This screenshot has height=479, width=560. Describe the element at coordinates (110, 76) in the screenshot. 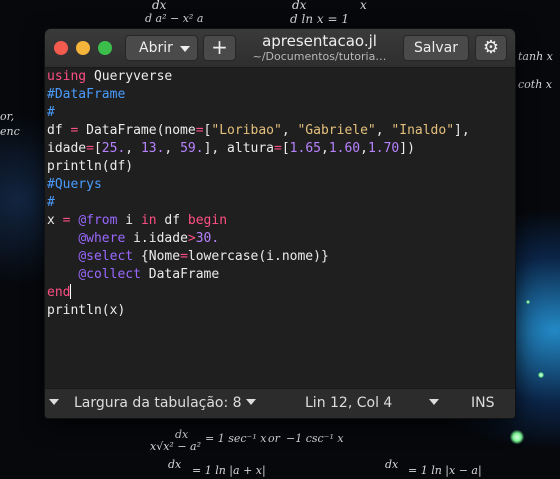

I see `code-line: using Queryverse` at that location.